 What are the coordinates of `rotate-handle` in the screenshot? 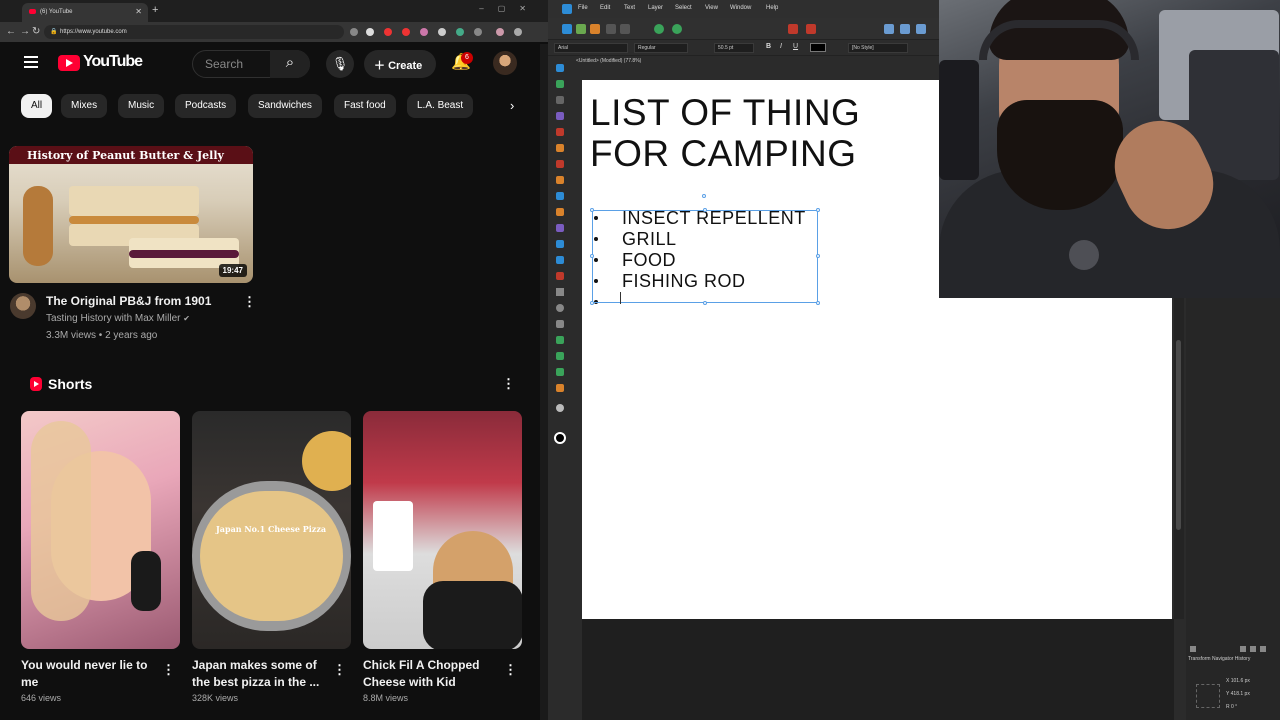 It's located at (704, 196).